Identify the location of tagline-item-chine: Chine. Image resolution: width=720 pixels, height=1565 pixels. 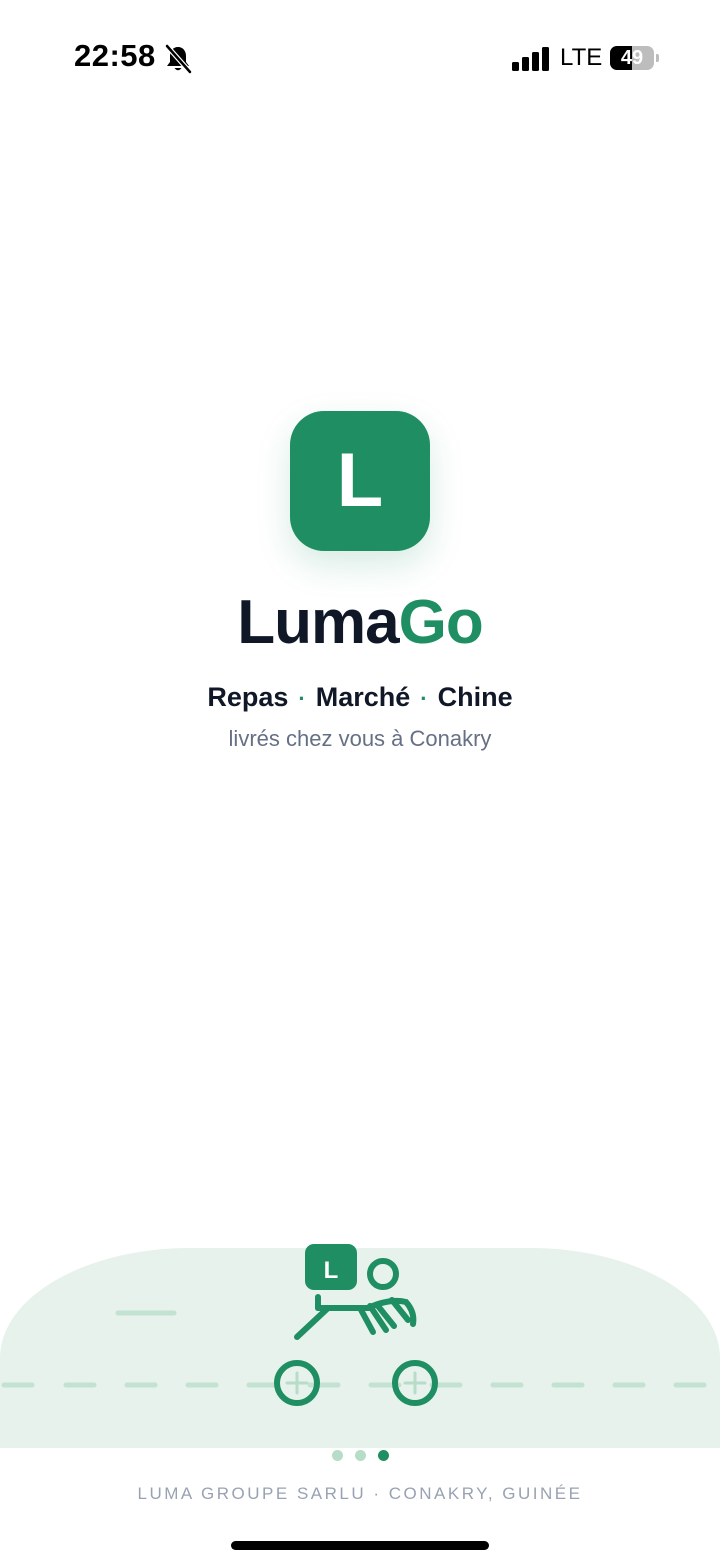
(475, 697).